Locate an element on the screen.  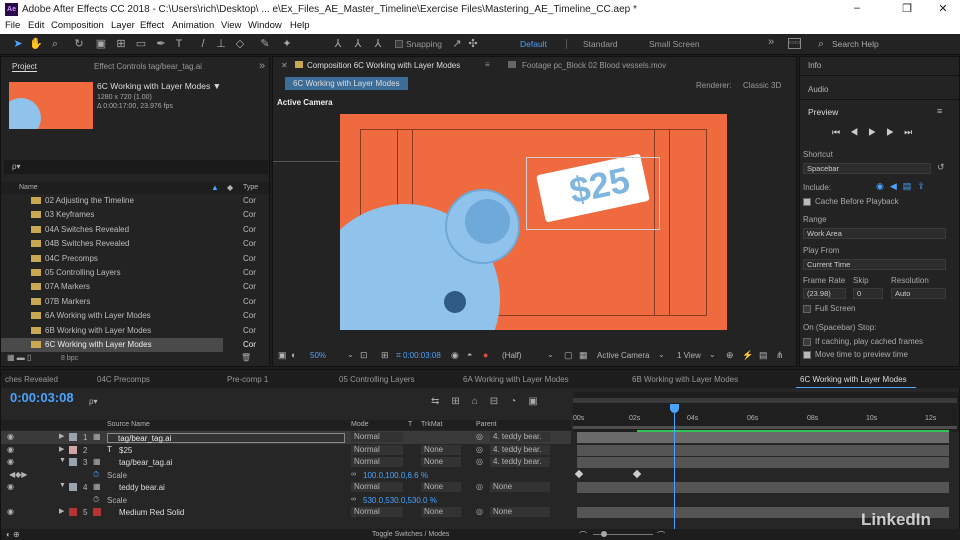
safe-margins-icon: ⊡ is located at coordinates (364, 355).